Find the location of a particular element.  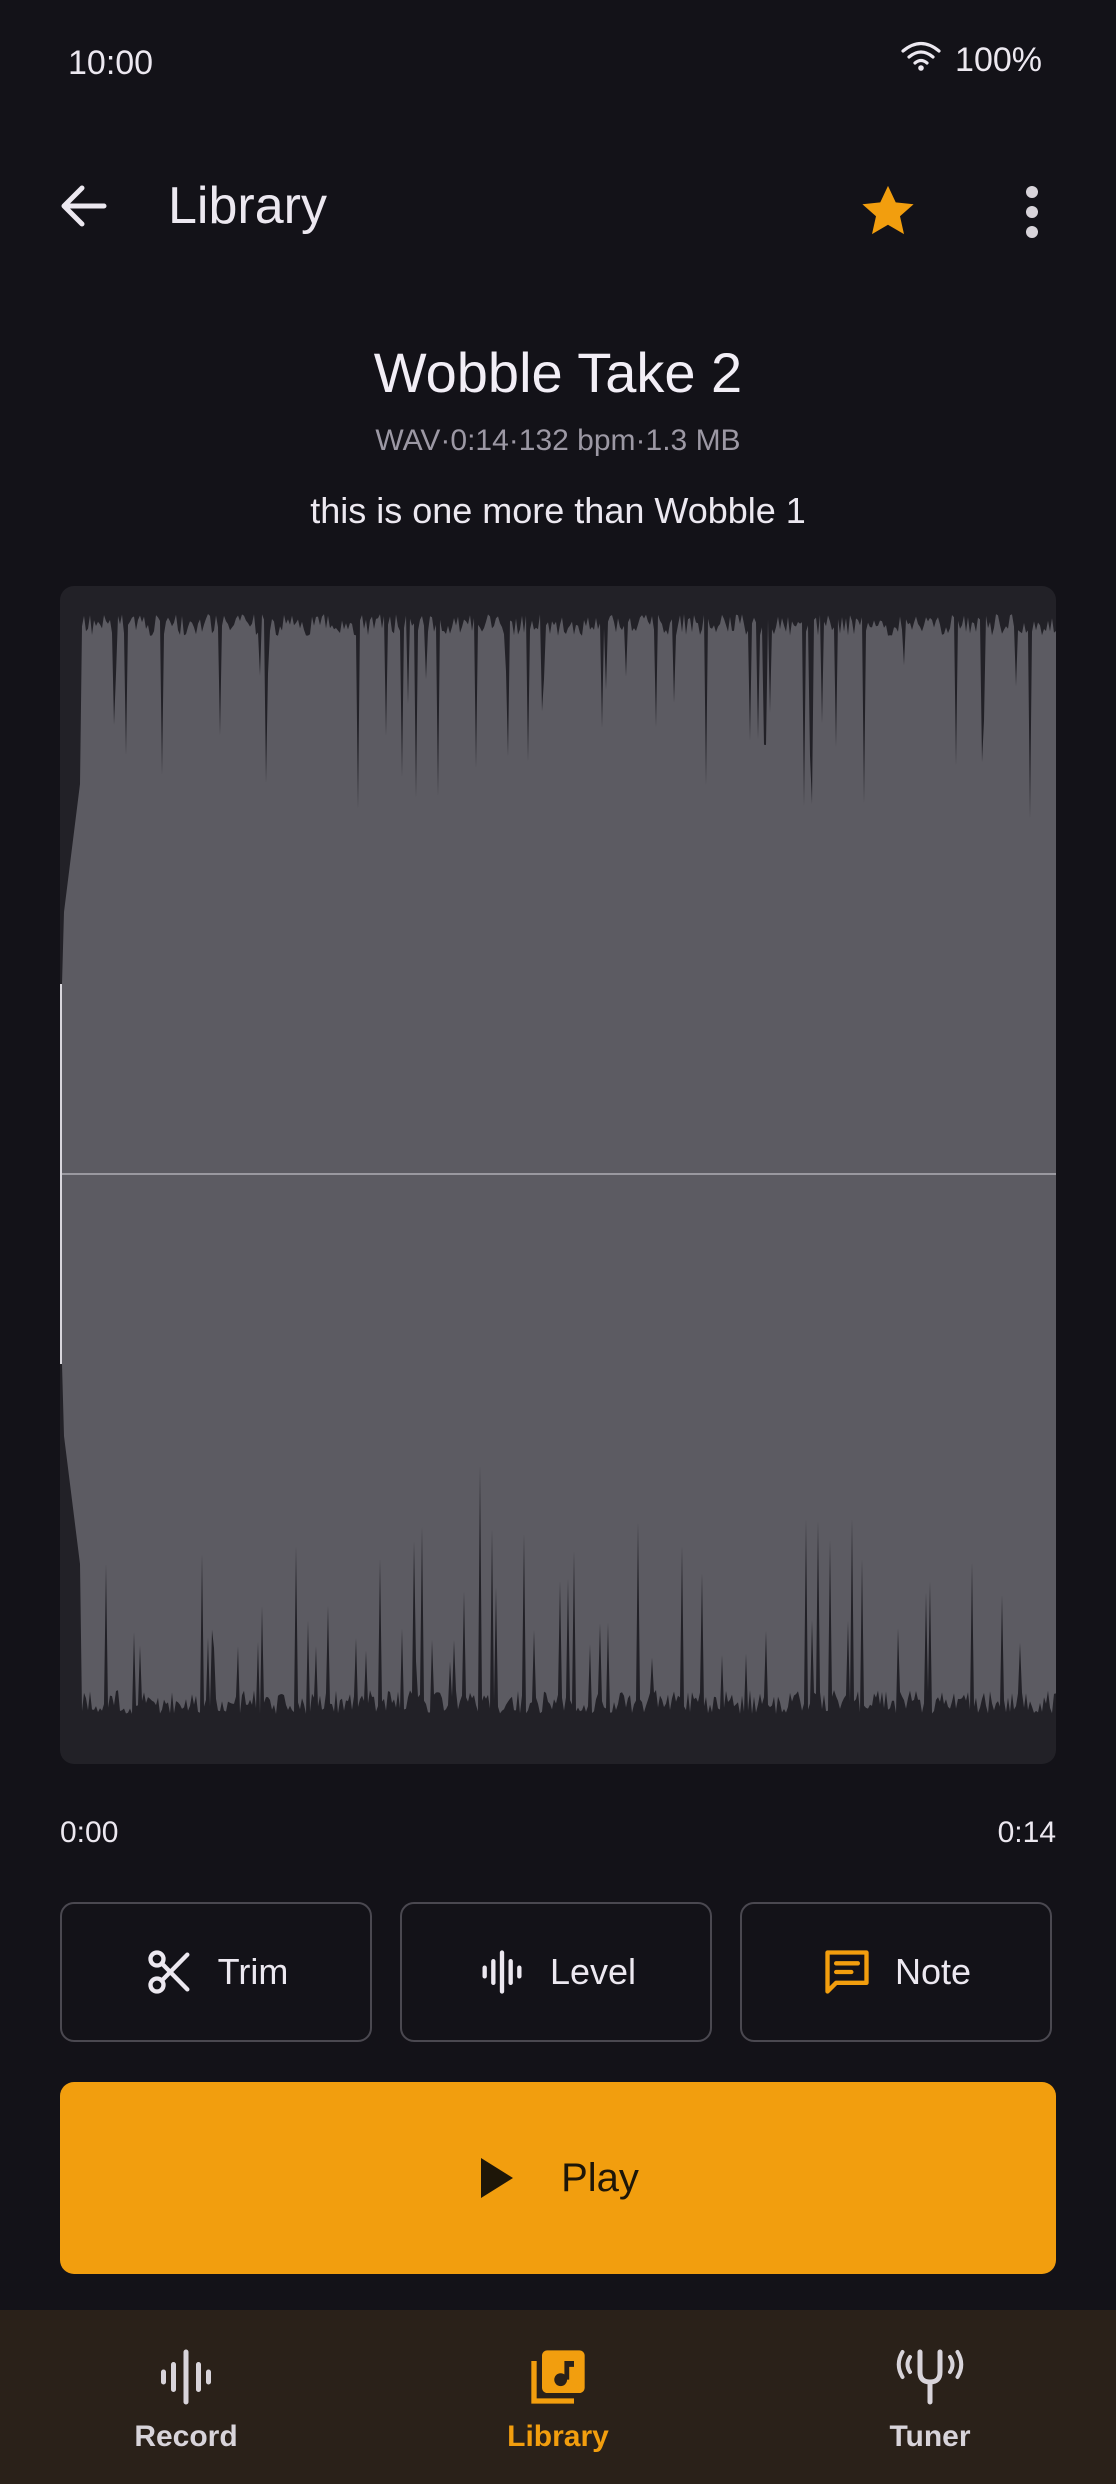

recording-meta: WAV·0:14·132 bpm·1.3 MB is located at coordinates (558, 440).